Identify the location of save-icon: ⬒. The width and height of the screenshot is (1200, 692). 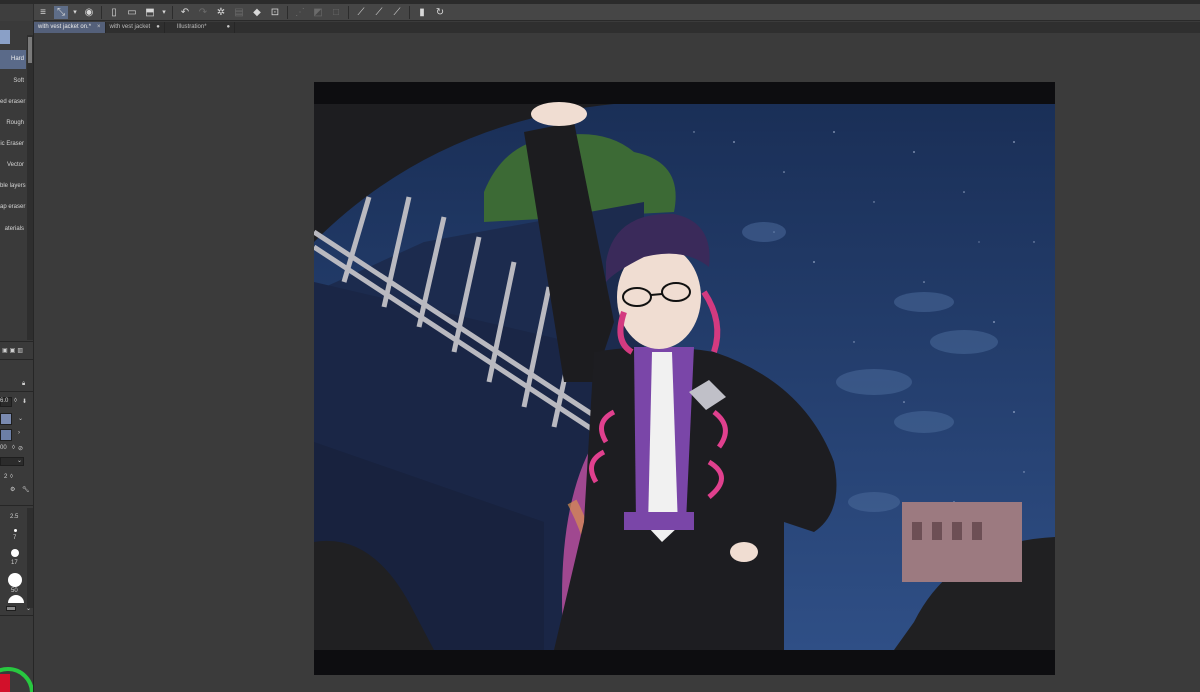
(150, 12).